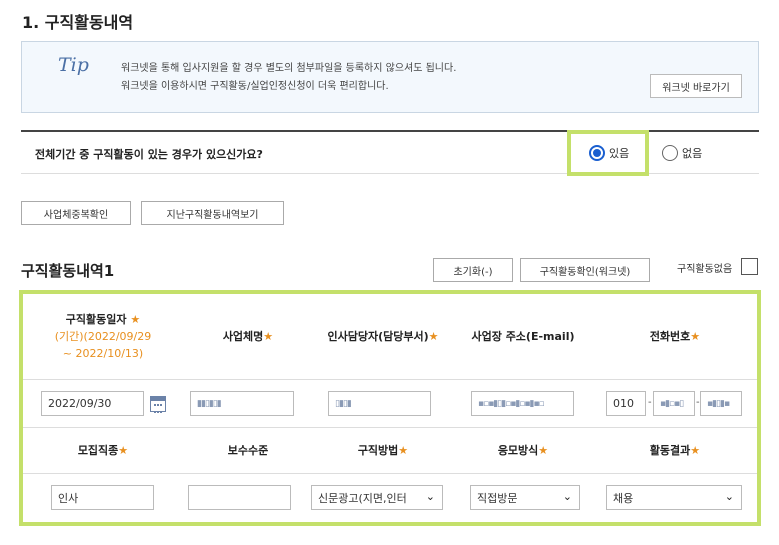  I want to click on no-activity-checkbox, so click(749, 266).